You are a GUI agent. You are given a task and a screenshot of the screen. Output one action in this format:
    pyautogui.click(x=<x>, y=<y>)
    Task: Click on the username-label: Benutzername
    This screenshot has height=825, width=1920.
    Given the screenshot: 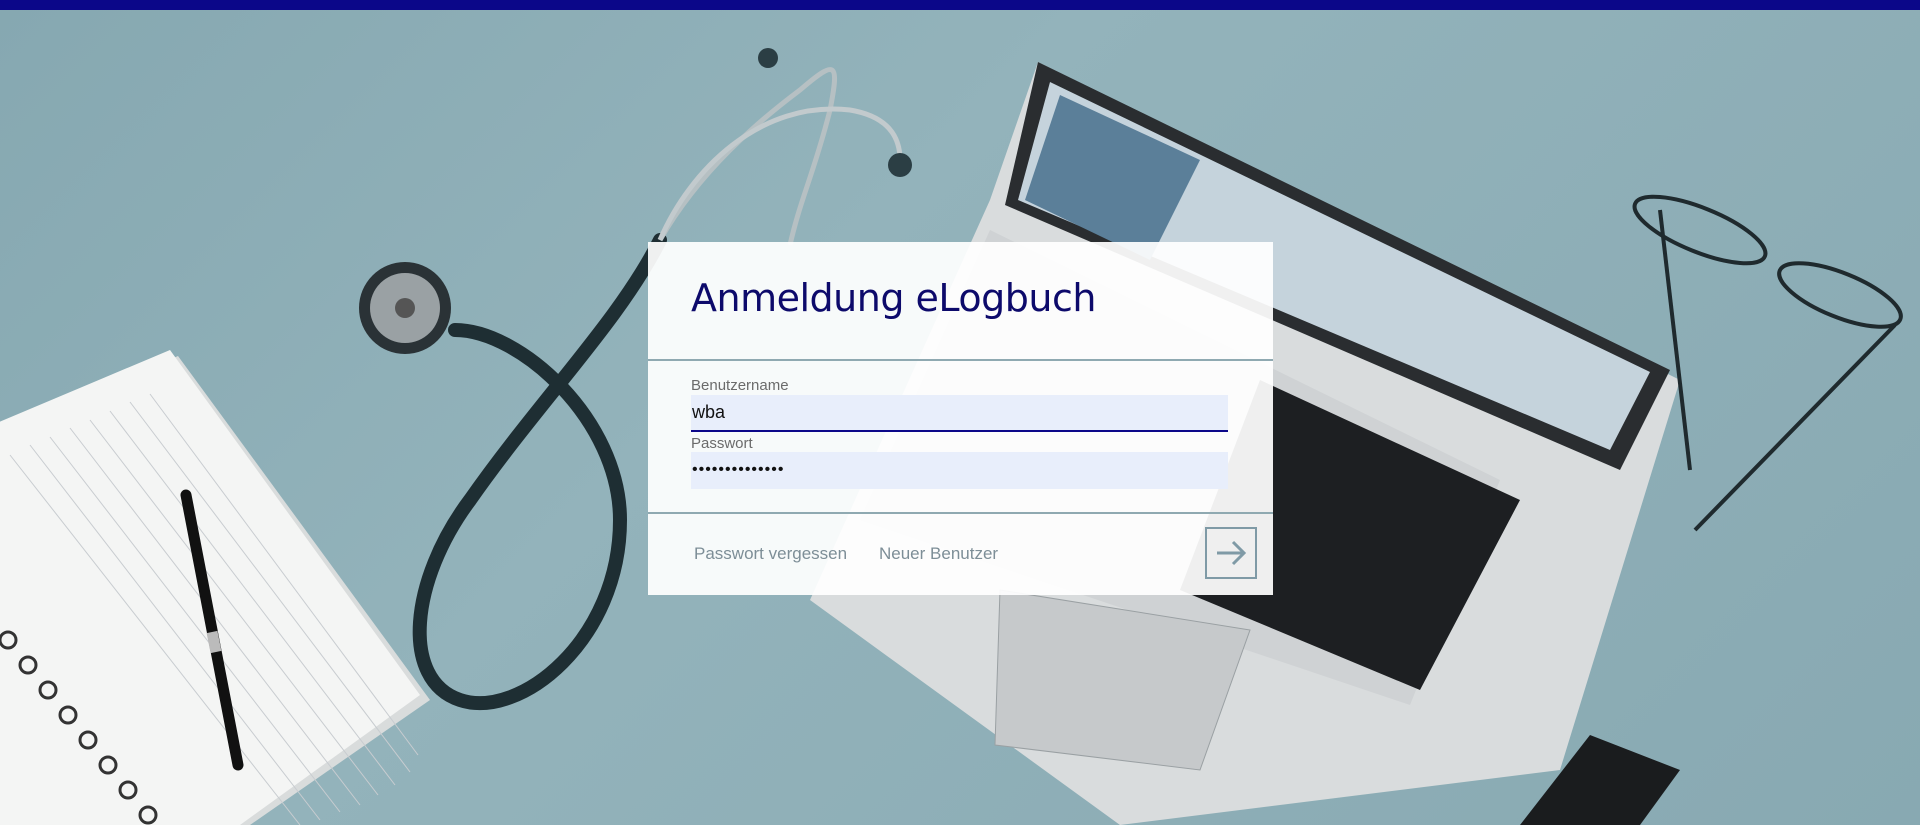 What is the action you would take?
    pyautogui.click(x=740, y=385)
    